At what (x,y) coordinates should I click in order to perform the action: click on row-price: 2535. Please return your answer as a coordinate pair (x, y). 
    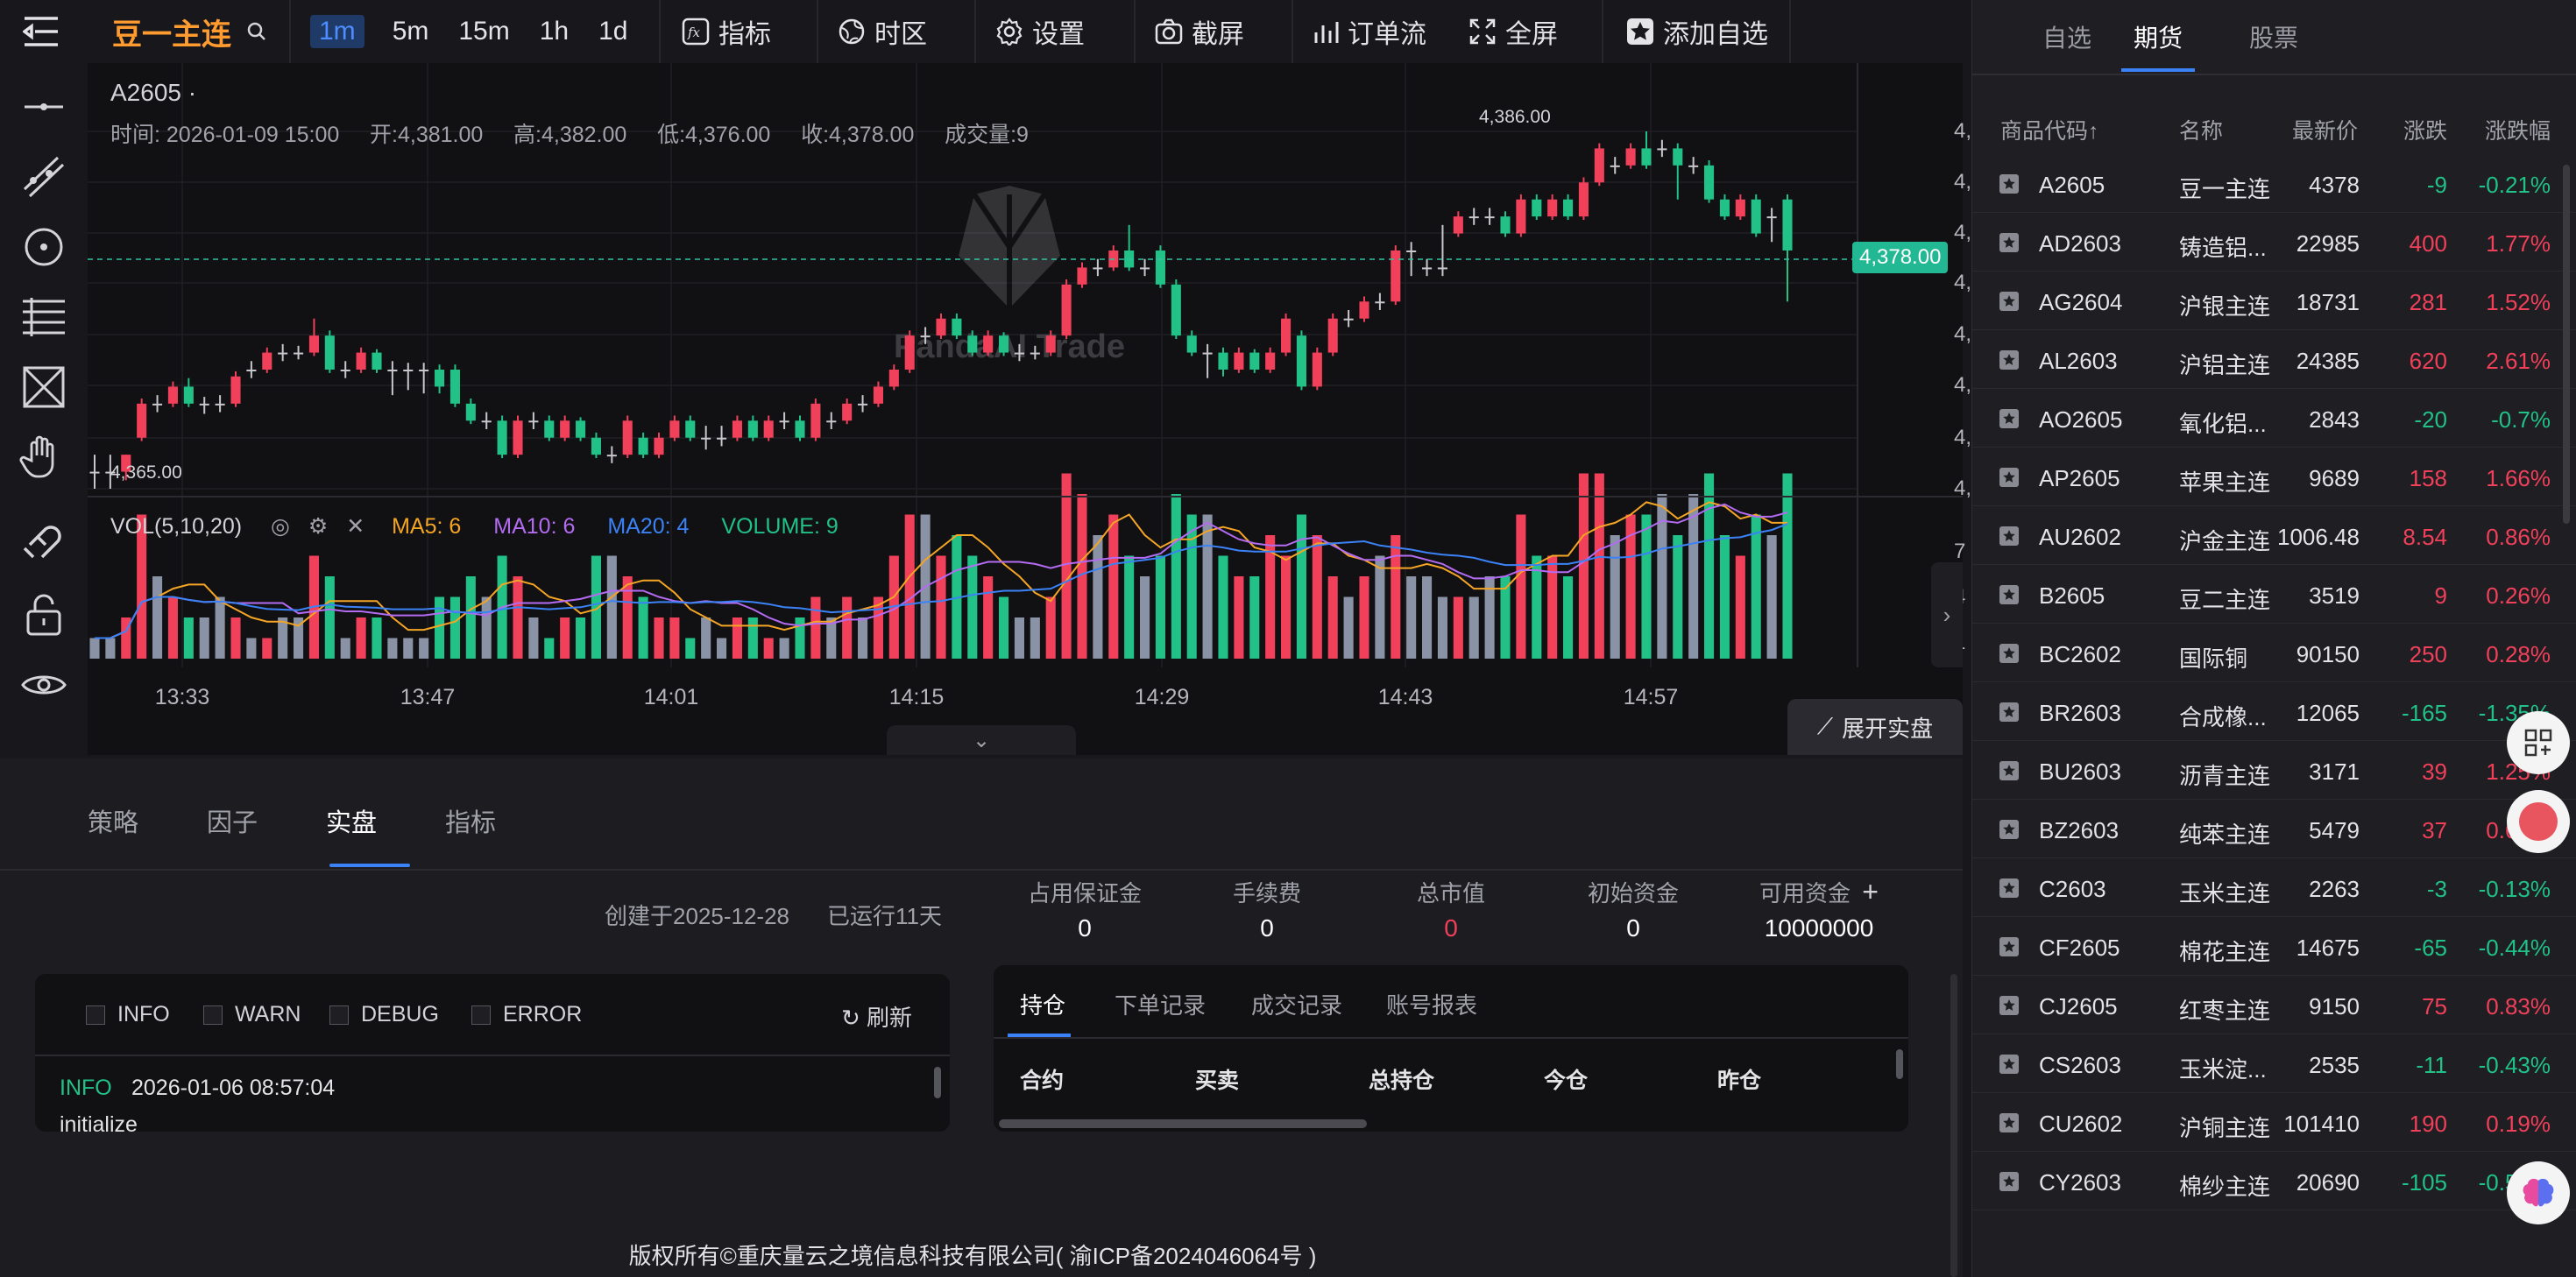
    Looking at the image, I should click on (2334, 1065).